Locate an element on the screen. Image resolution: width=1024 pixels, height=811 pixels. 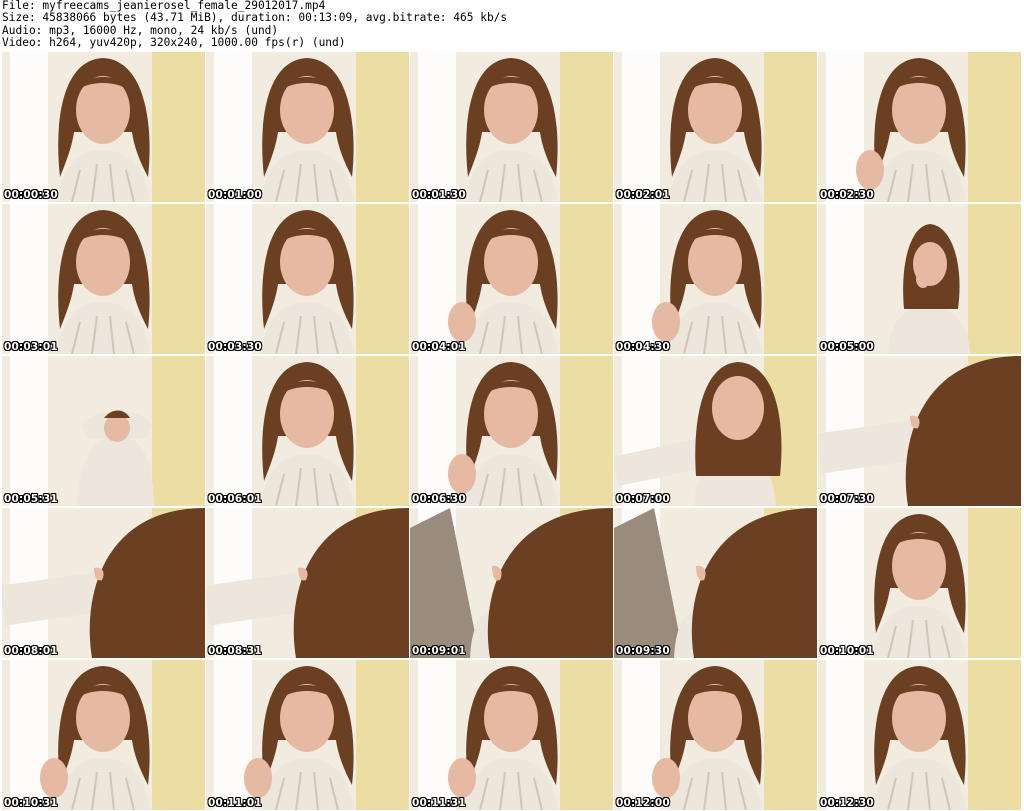
thumbnail-timestamp: 00:04:01 is located at coordinates (439, 347).